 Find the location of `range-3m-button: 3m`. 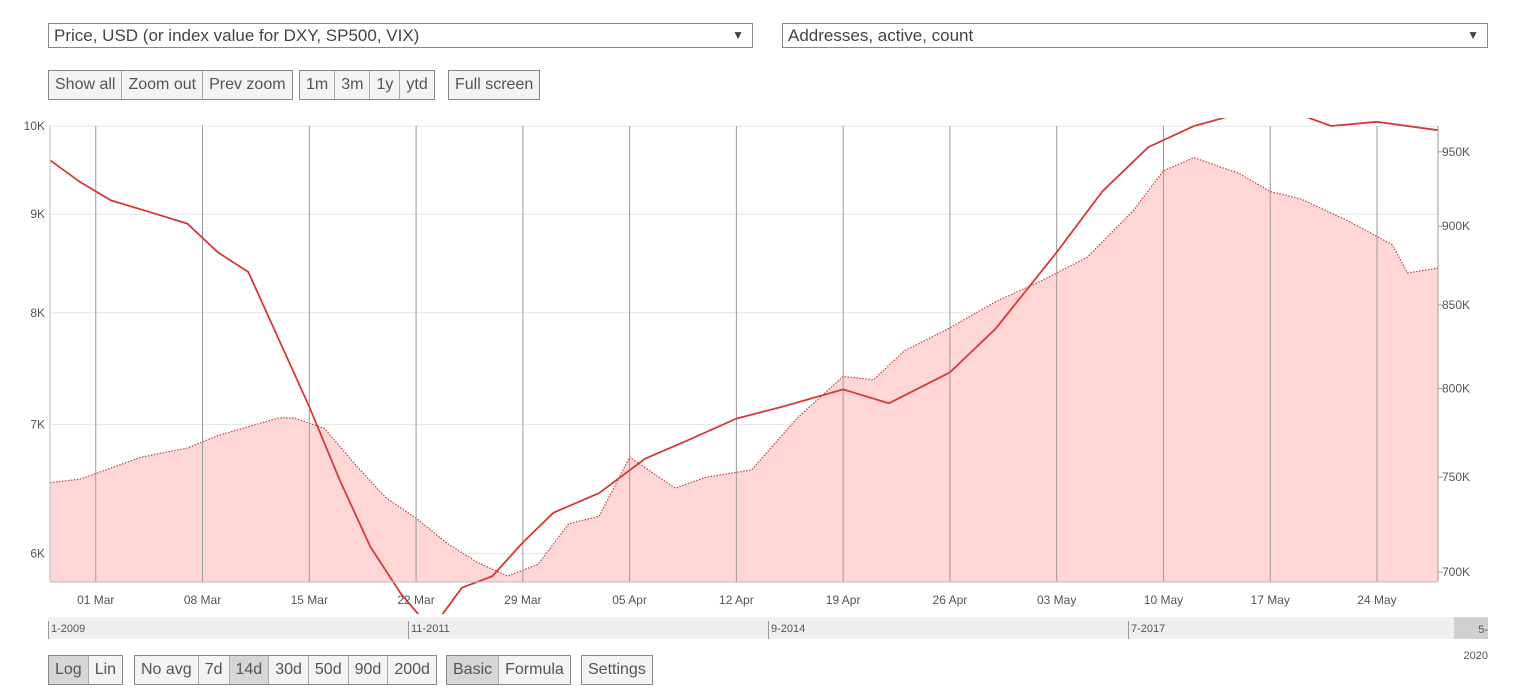

range-3m-button: 3m is located at coordinates (353, 85).